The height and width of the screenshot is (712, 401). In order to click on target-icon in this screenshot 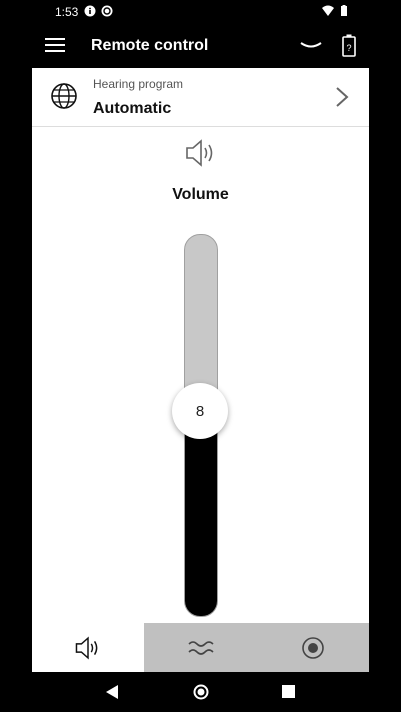, I will do `click(312, 647)`.